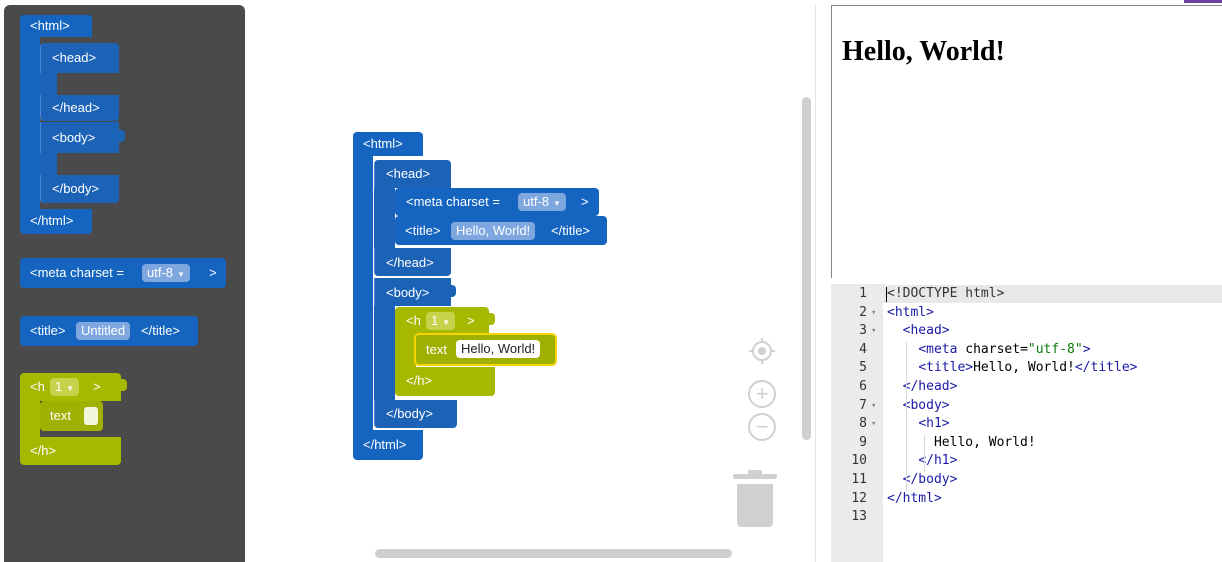 The image size is (1222, 562). I want to click on code-line: <title>Hello, World!</title>, so click(1012, 367).